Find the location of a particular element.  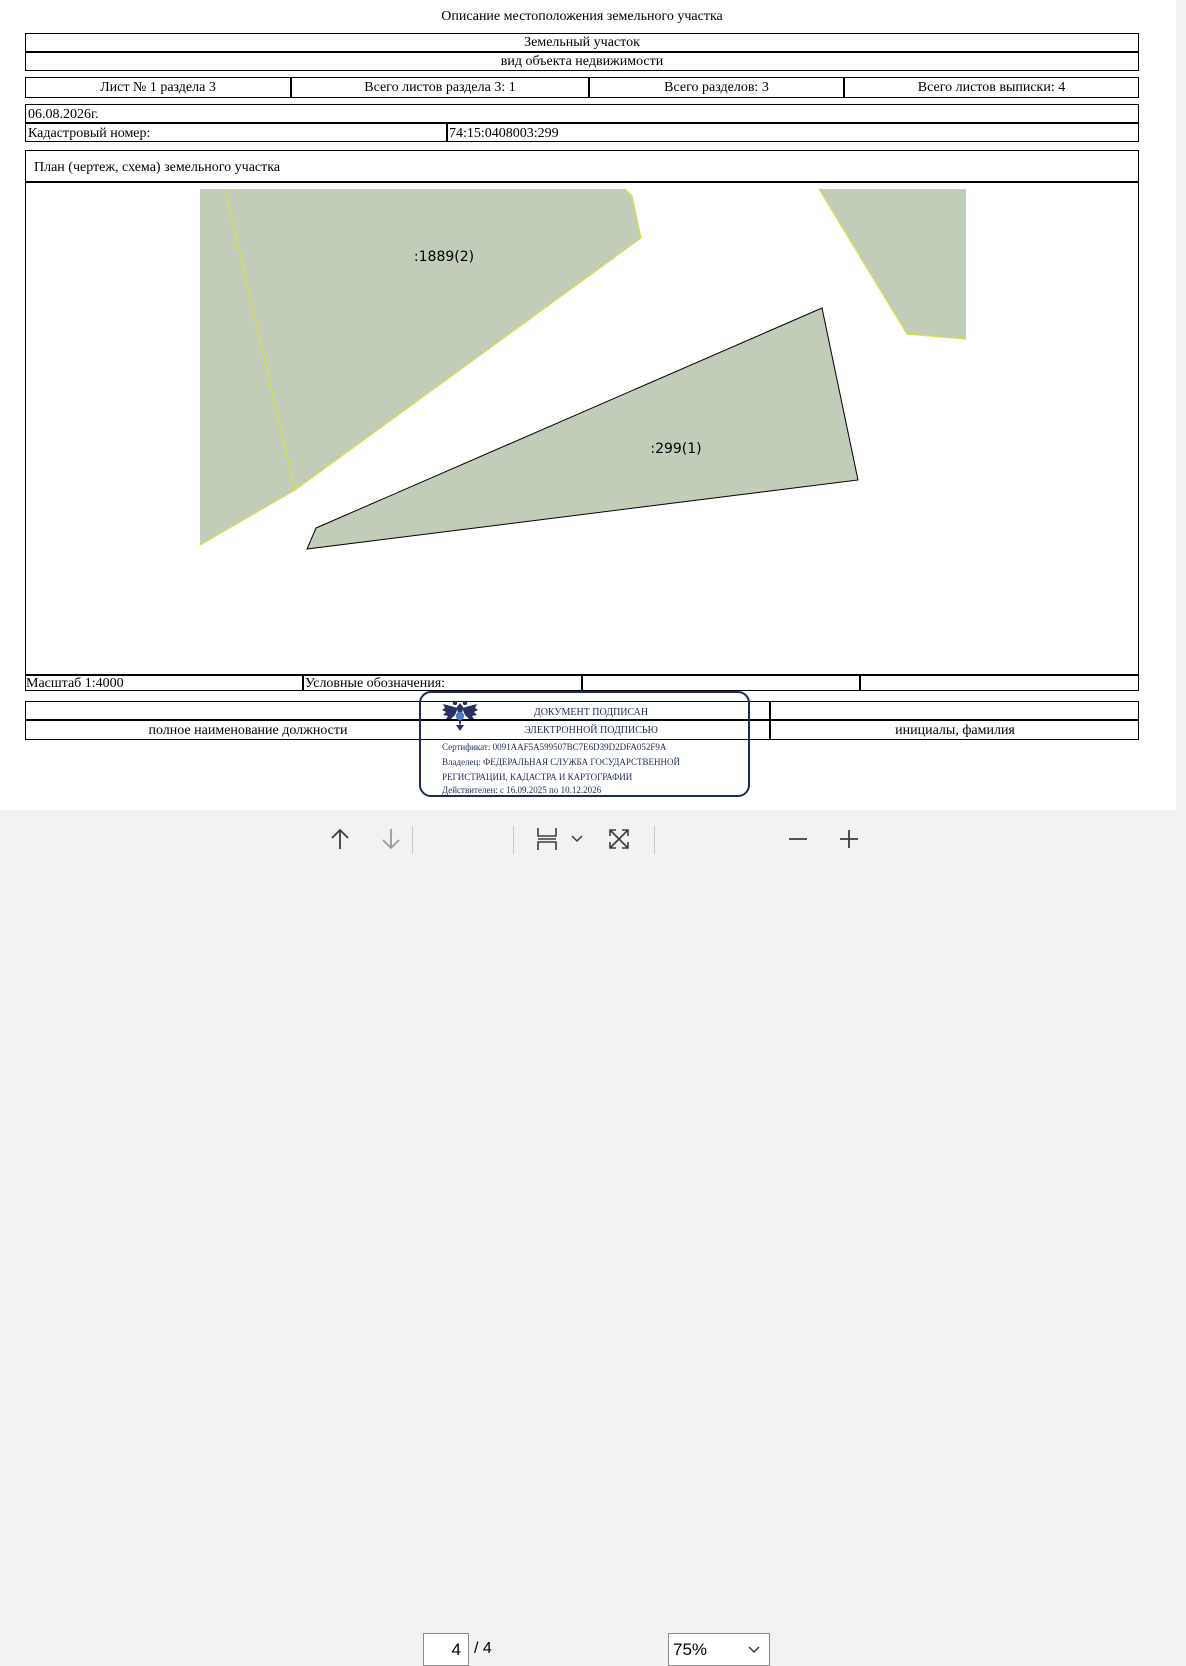

position-caption: полное наименование должности is located at coordinates (248, 730).